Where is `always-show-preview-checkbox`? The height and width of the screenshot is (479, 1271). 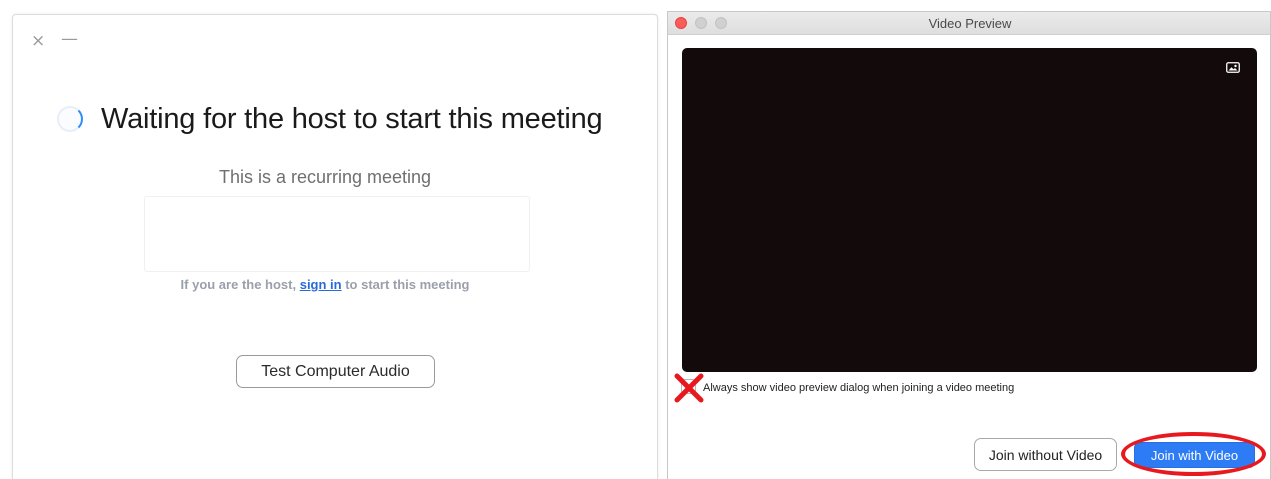
always-show-preview-checkbox is located at coordinates (689, 388).